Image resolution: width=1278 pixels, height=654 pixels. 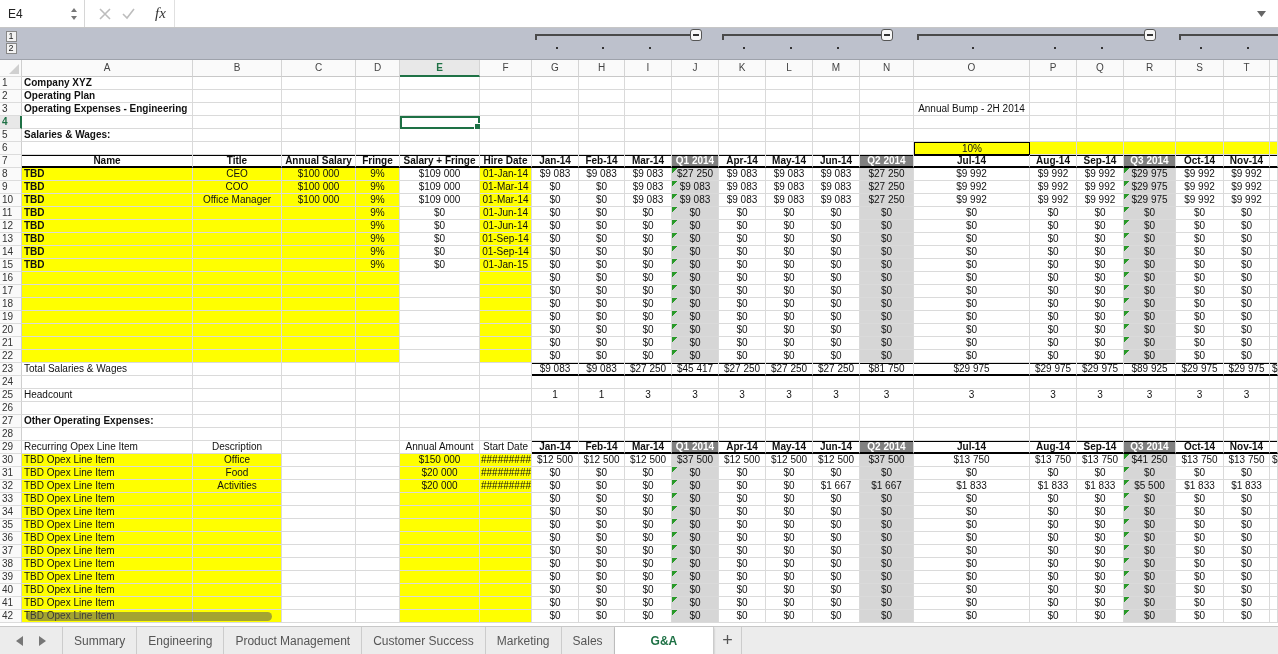 What do you see at coordinates (11, 109) in the screenshot?
I see `row-header: 3` at bounding box center [11, 109].